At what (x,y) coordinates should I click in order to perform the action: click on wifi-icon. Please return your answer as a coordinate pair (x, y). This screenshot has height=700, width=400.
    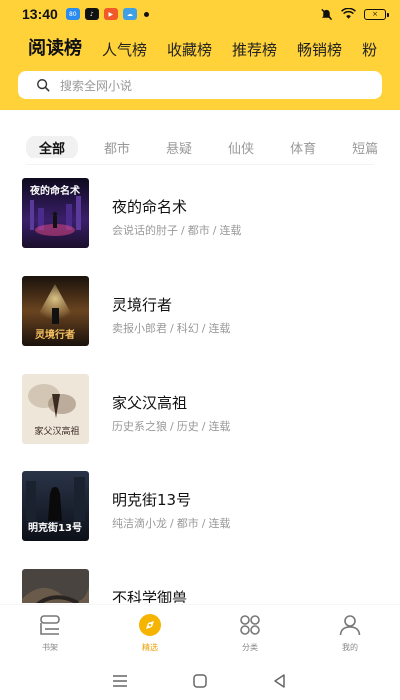
    Looking at the image, I should click on (348, 13).